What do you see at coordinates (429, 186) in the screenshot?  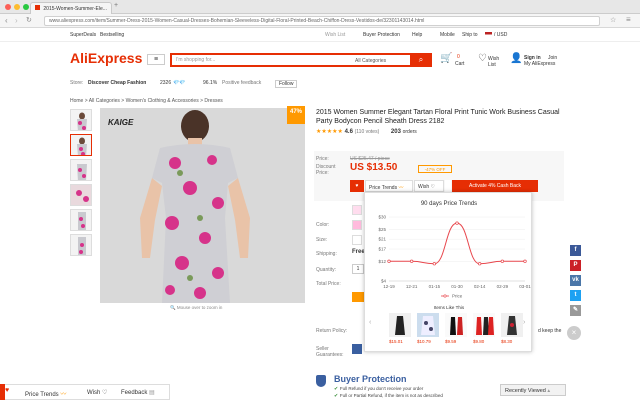 I see `wish-button: Wish ♡` at bounding box center [429, 186].